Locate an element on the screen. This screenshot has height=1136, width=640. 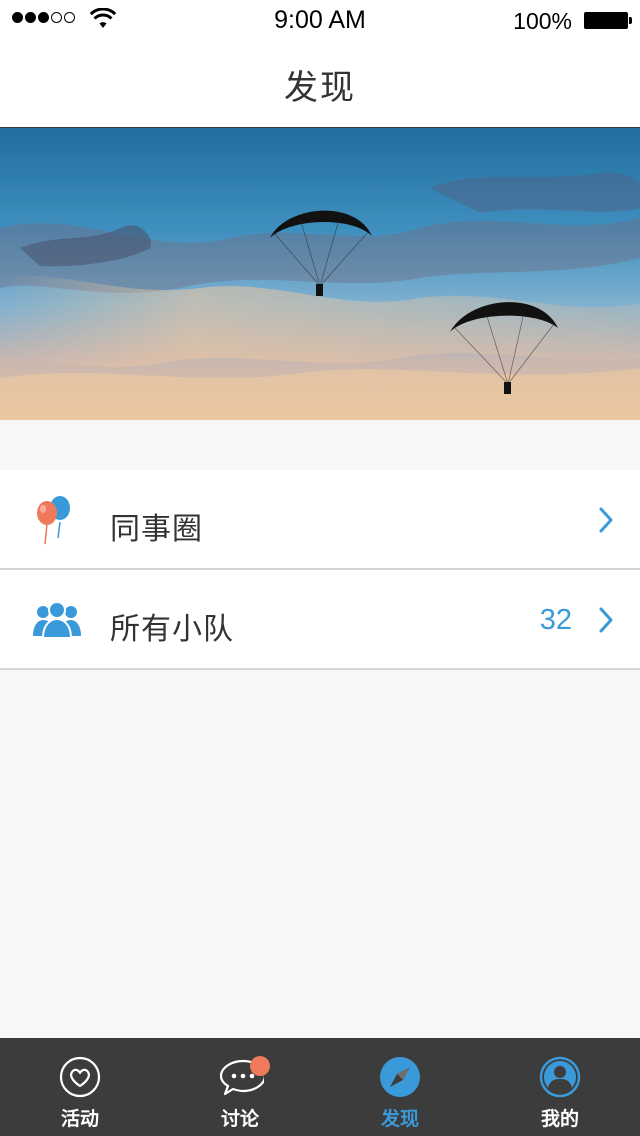
tab-label: 活动 is located at coordinates (79, 1119).